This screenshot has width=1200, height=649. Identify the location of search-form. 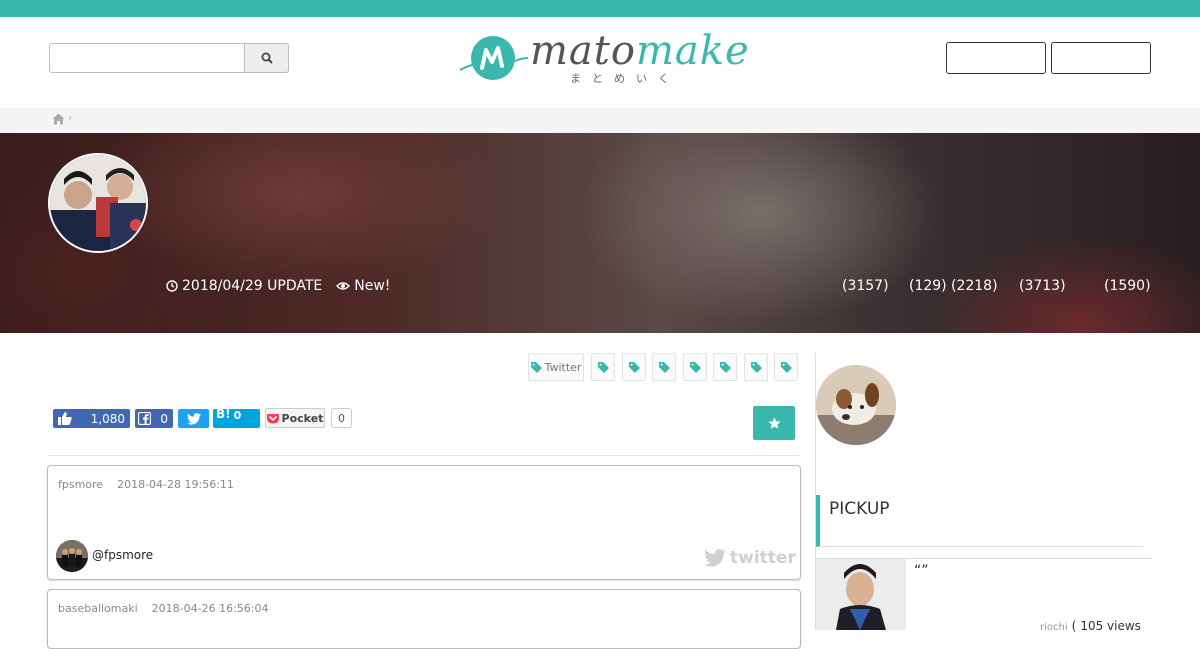
(169, 58).